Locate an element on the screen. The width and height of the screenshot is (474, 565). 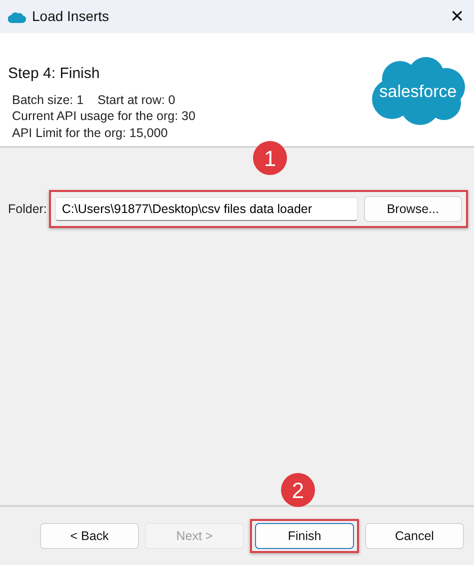
step-marker: 2 is located at coordinates (298, 490).